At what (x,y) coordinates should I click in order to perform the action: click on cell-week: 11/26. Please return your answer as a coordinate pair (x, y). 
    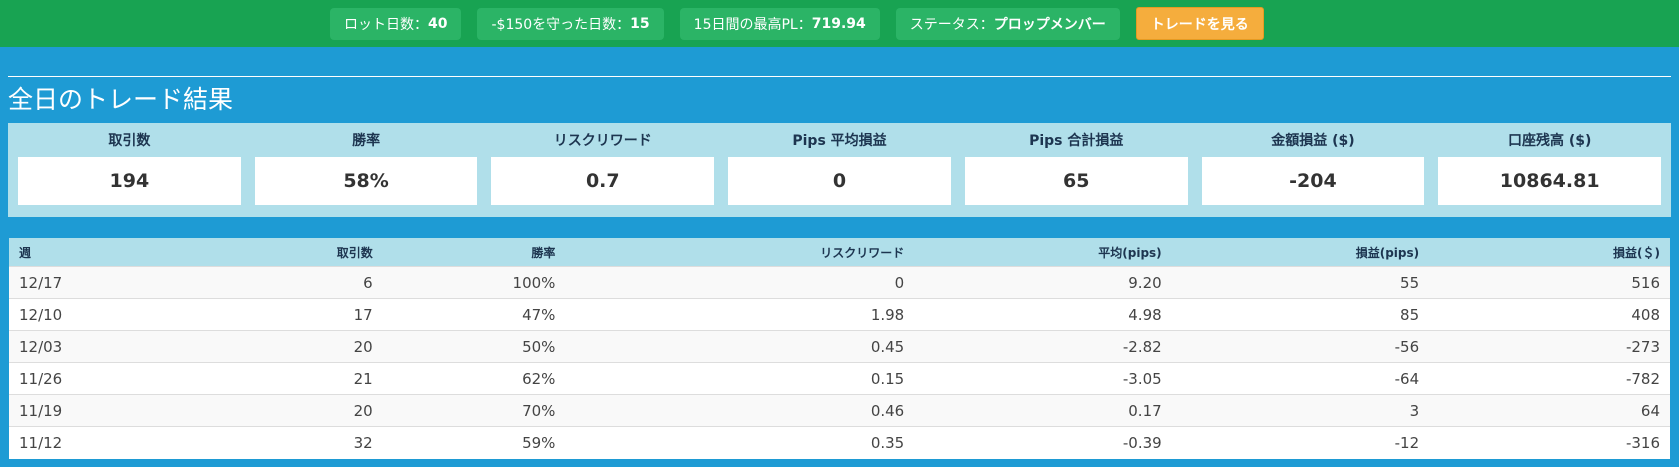
    Looking at the image, I should click on (84, 378).